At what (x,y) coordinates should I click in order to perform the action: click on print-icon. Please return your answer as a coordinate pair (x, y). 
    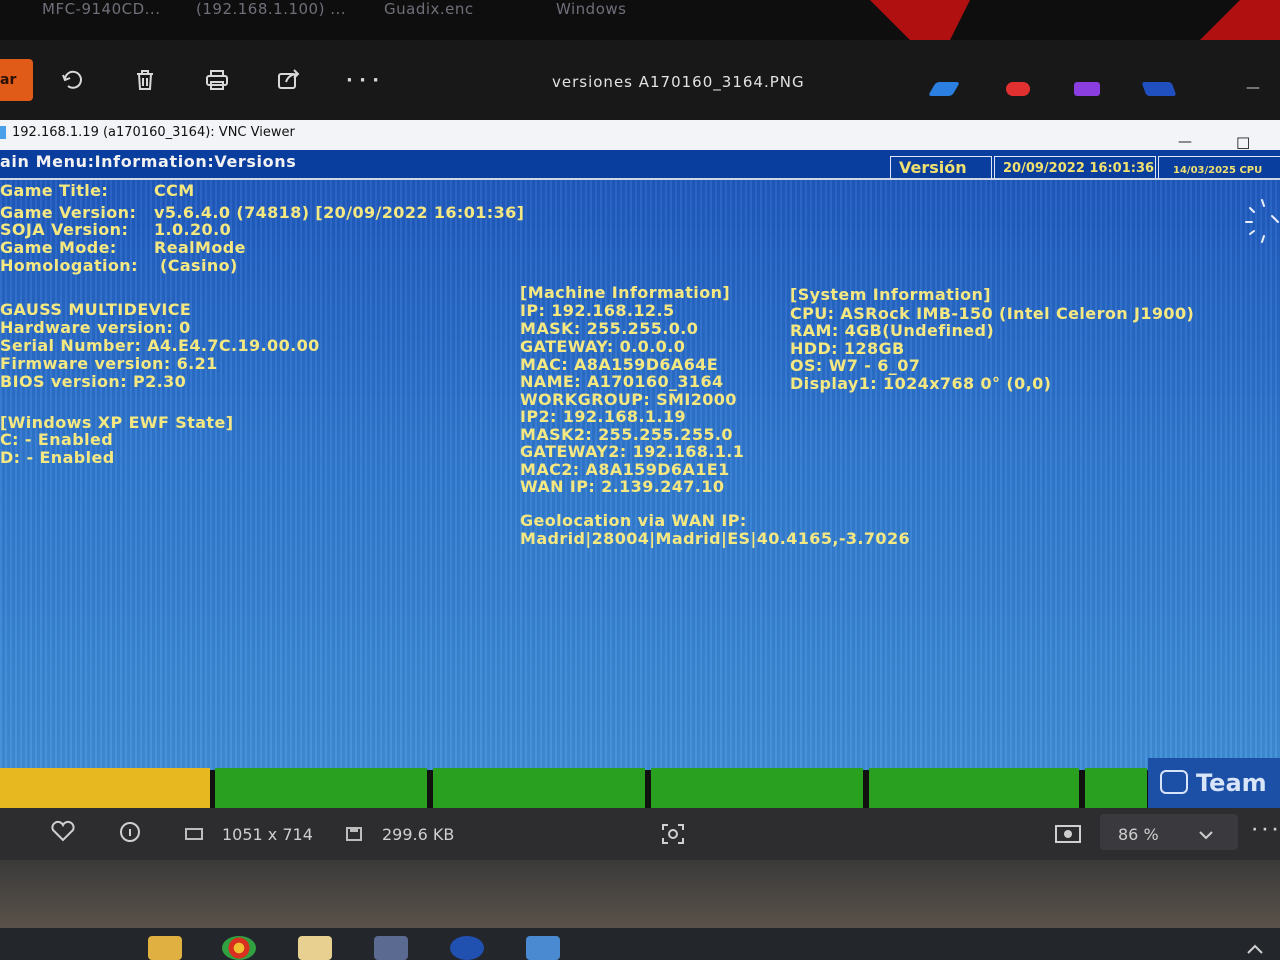
    Looking at the image, I should click on (217, 80).